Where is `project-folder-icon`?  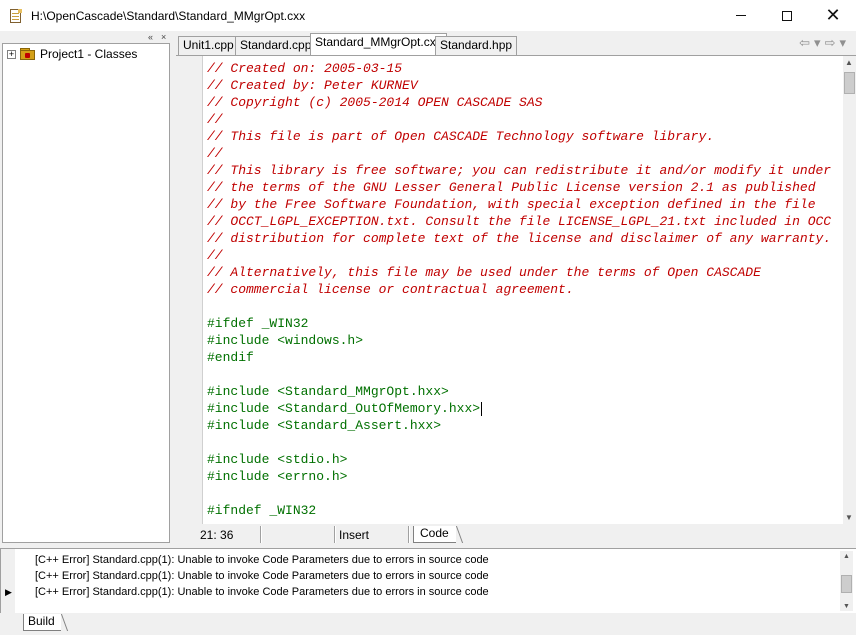 project-folder-icon is located at coordinates (28, 54).